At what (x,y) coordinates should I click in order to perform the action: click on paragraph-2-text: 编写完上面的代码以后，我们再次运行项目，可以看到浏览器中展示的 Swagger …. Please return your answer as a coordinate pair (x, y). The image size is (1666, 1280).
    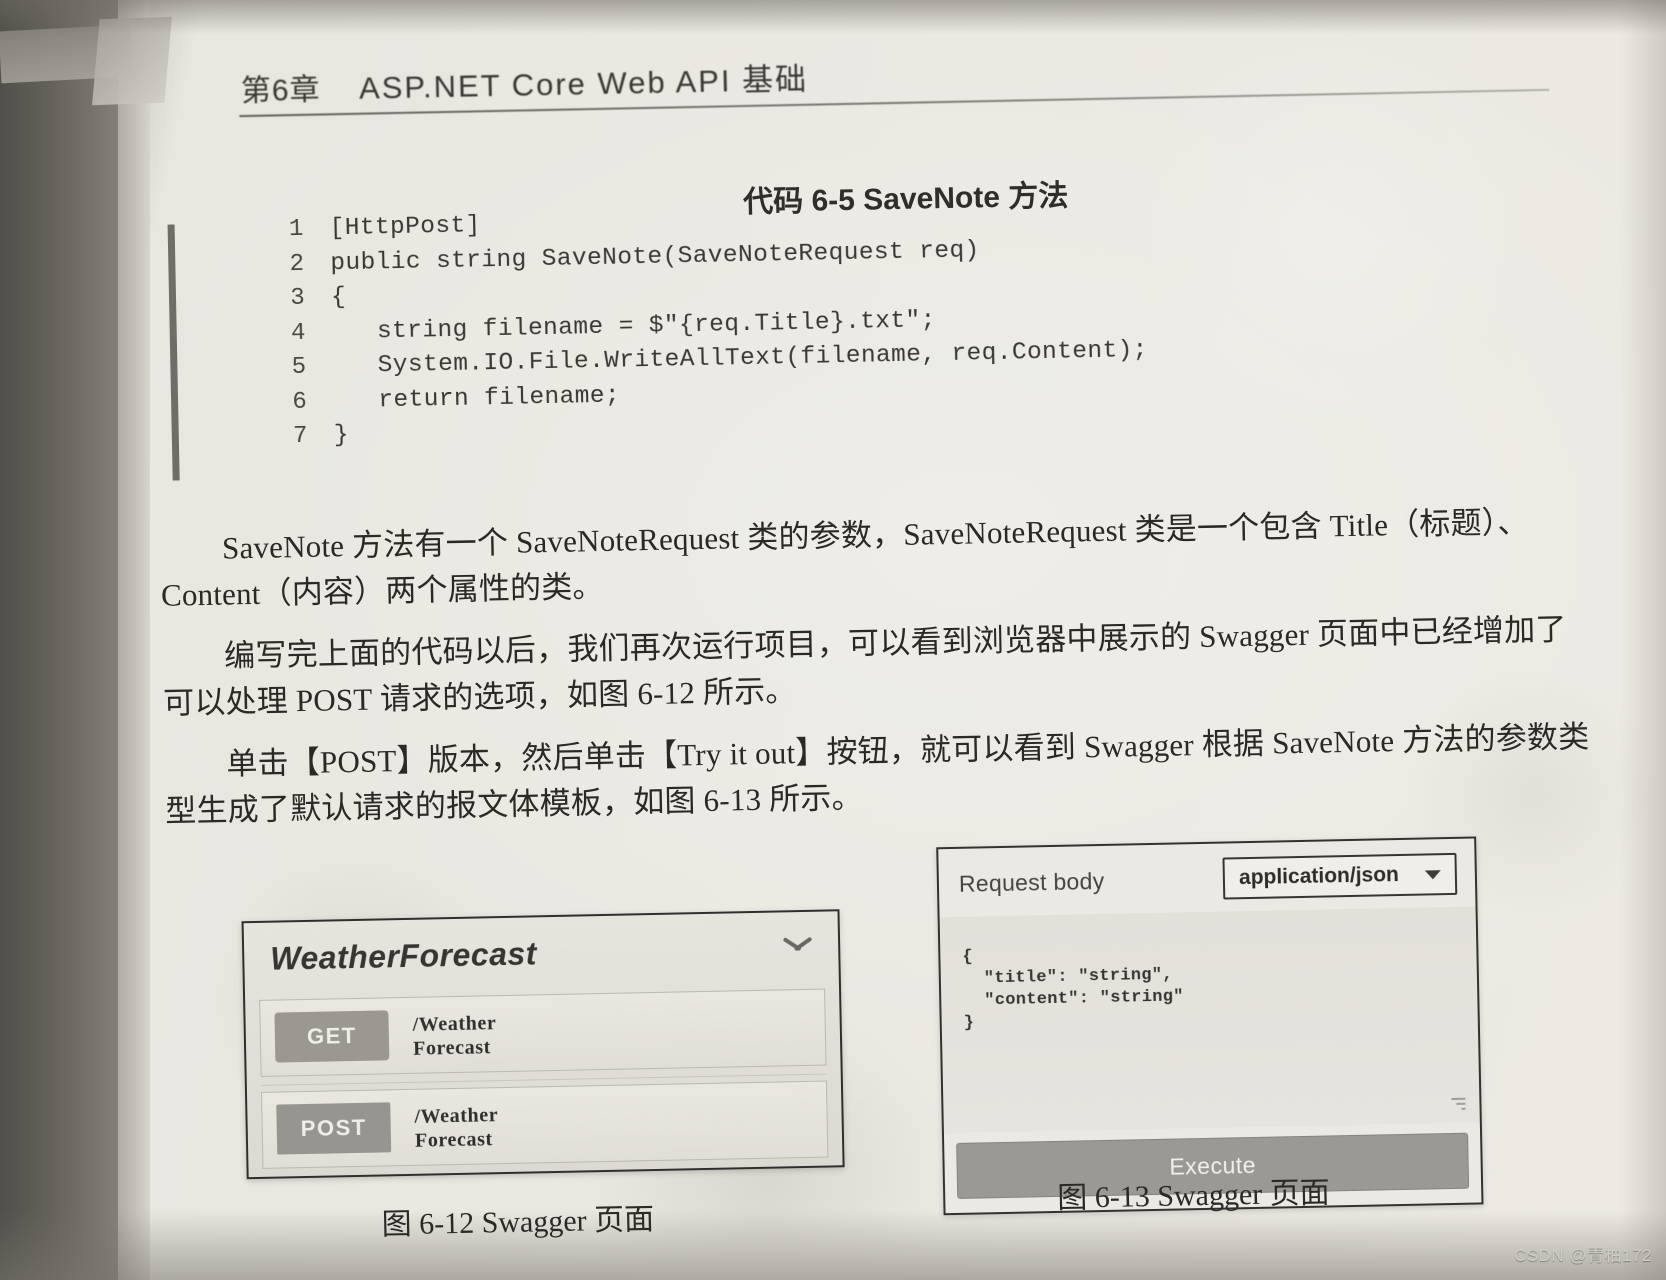
    Looking at the image, I should click on (864, 666).